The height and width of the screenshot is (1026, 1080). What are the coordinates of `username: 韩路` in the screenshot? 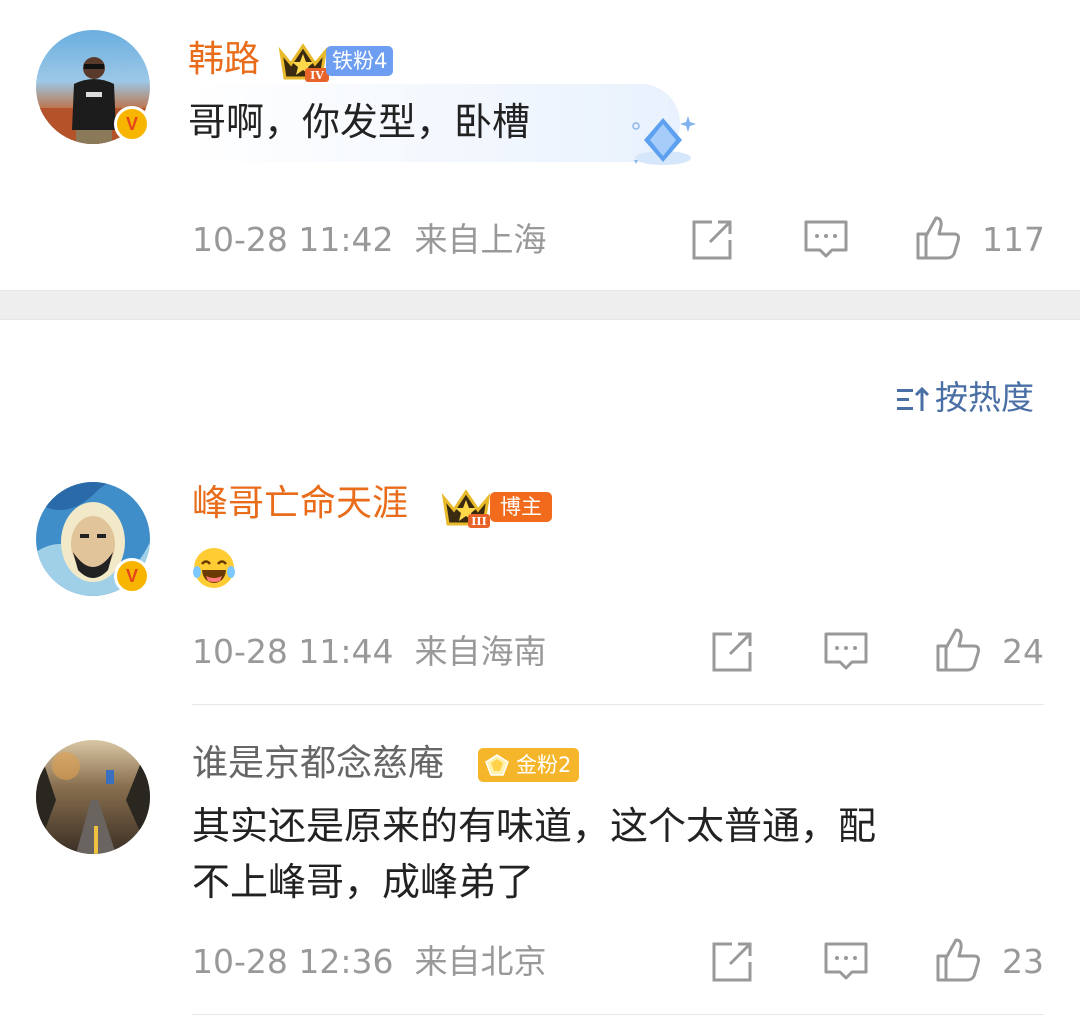 It's located at (224, 60).